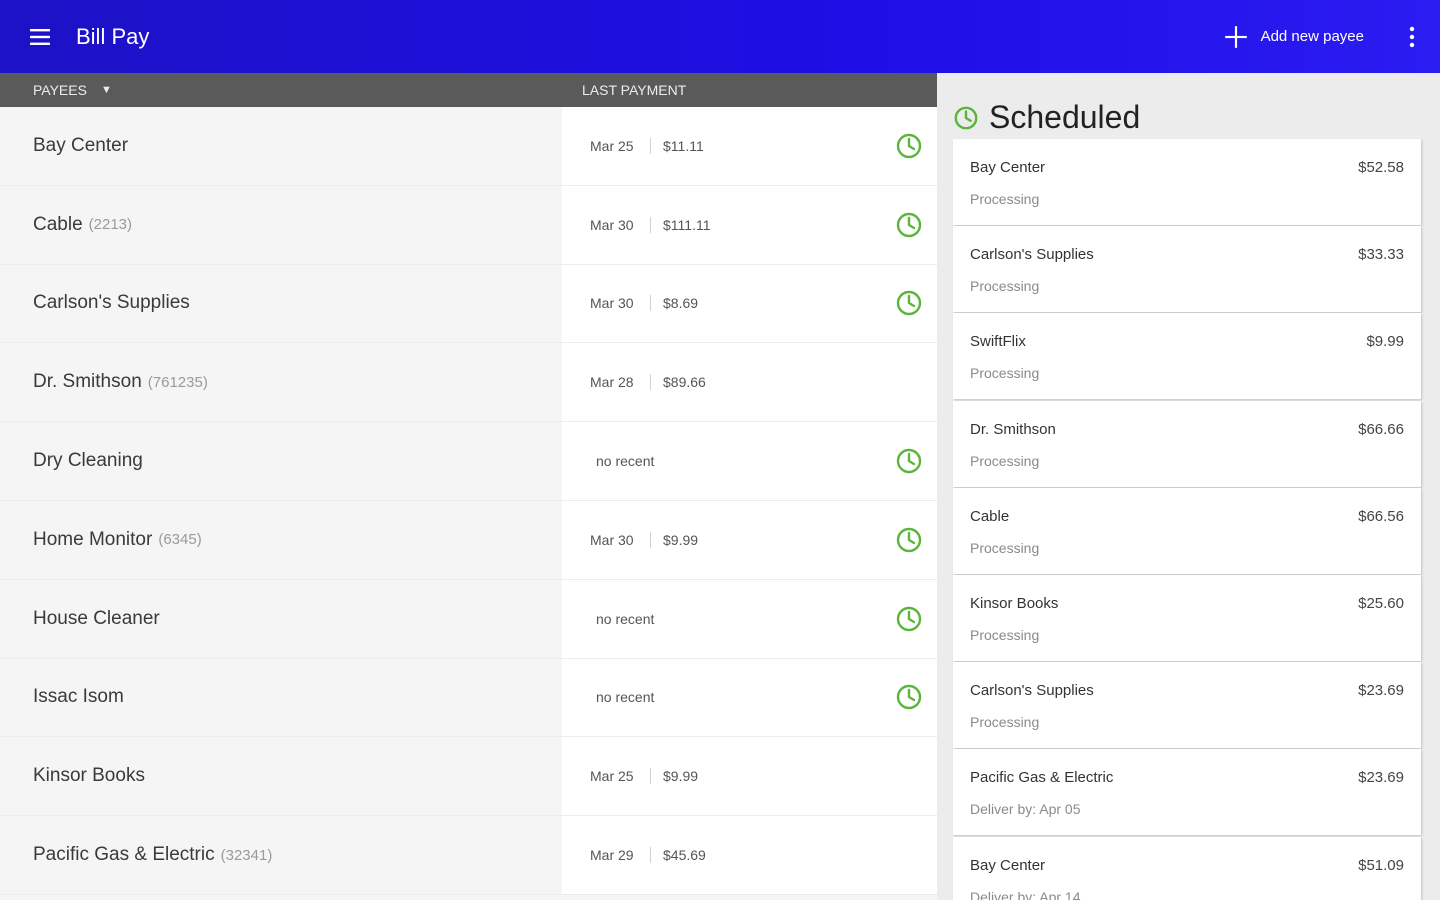  What do you see at coordinates (1042, 778) in the screenshot?
I see `scheduled-payee-name: Pacific Gas & Electric` at bounding box center [1042, 778].